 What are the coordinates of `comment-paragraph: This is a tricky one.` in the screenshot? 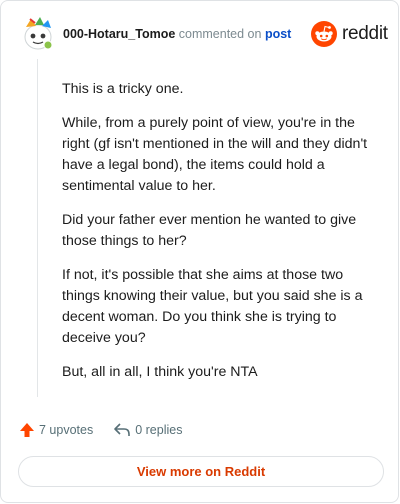 It's located at (123, 89).